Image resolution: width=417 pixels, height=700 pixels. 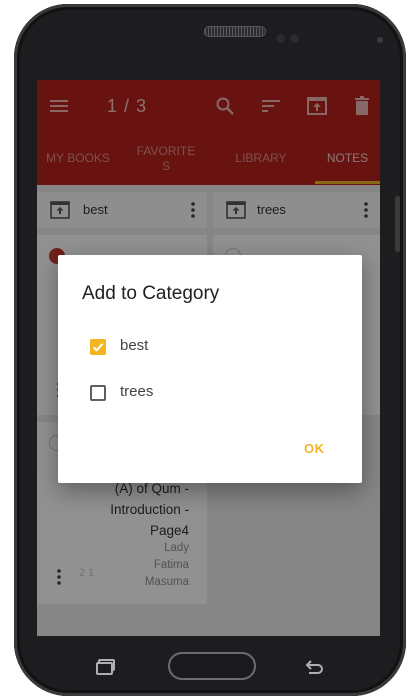 I want to click on front-camera, so click(x=280, y=38).